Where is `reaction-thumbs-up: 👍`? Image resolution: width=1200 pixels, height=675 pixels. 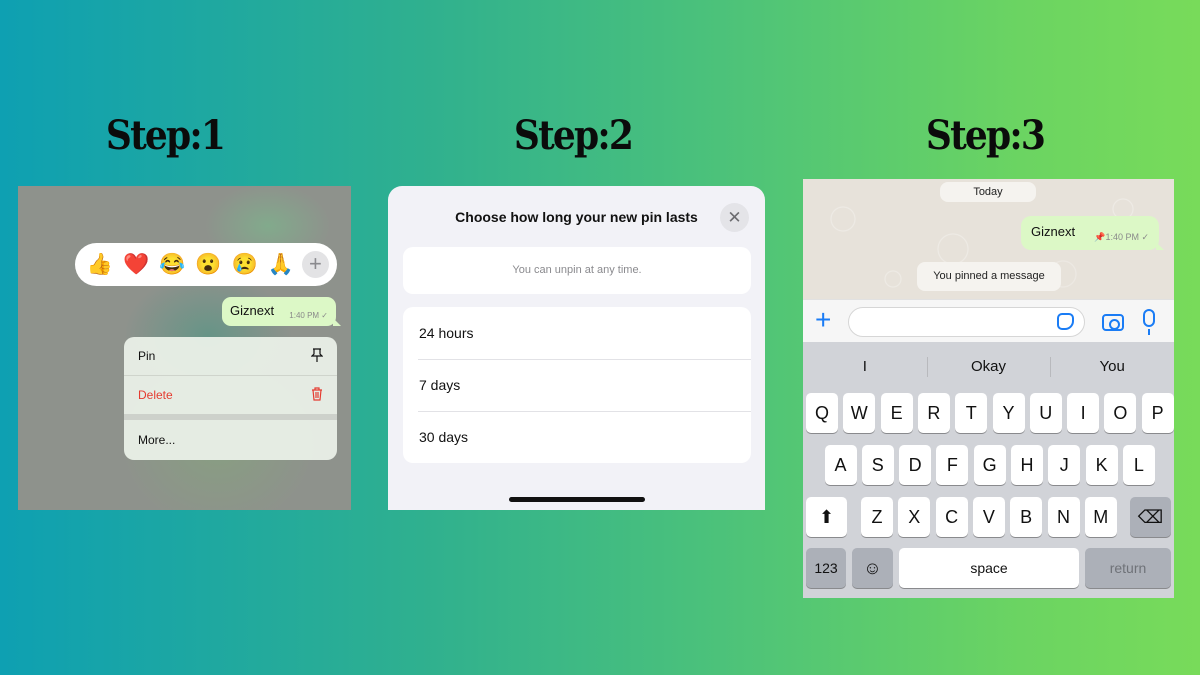
reaction-thumbs-up: 👍 is located at coordinates (100, 264).